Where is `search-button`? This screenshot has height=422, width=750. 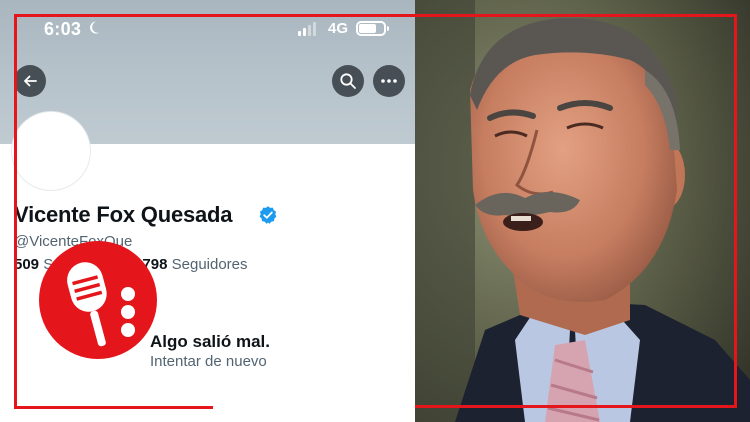
search-button is located at coordinates (348, 81).